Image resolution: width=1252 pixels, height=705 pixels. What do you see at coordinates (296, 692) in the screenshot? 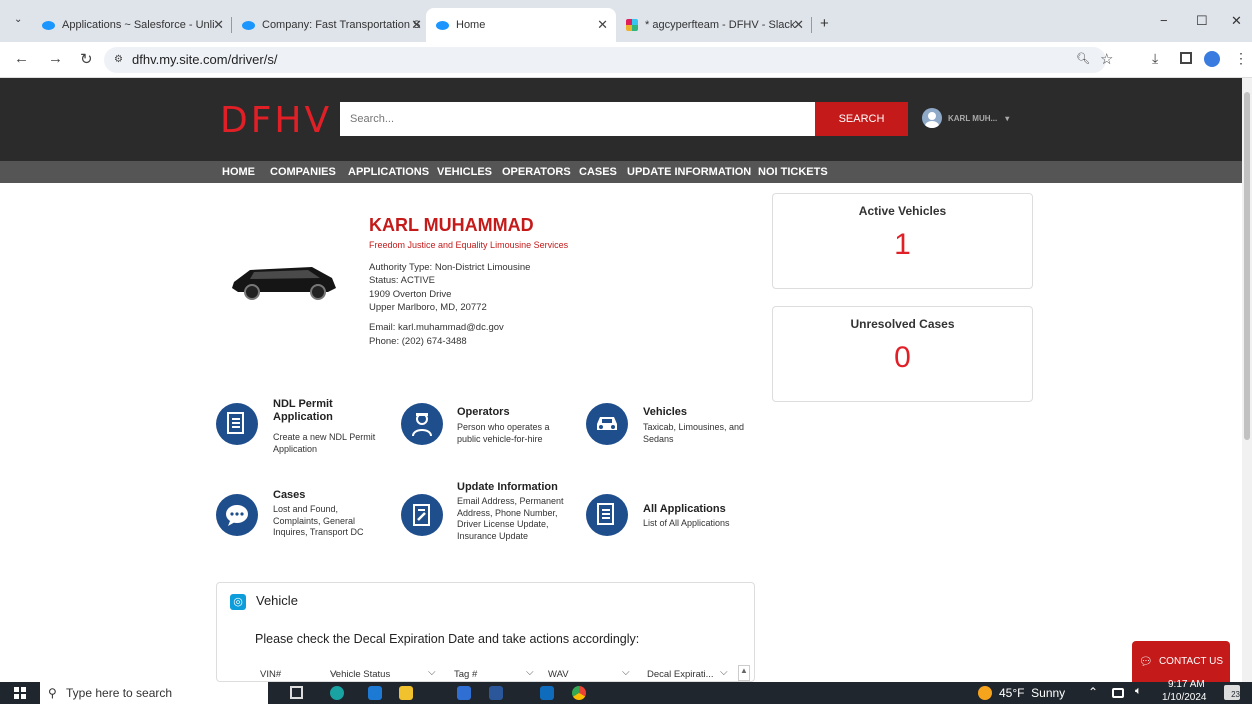
I see `task-view-icon` at bounding box center [296, 692].